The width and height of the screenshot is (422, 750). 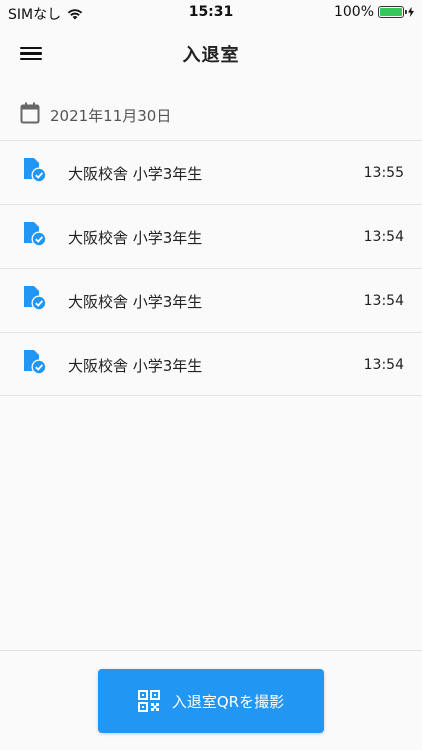 I want to click on menu-icon, so click(x=31, y=53).